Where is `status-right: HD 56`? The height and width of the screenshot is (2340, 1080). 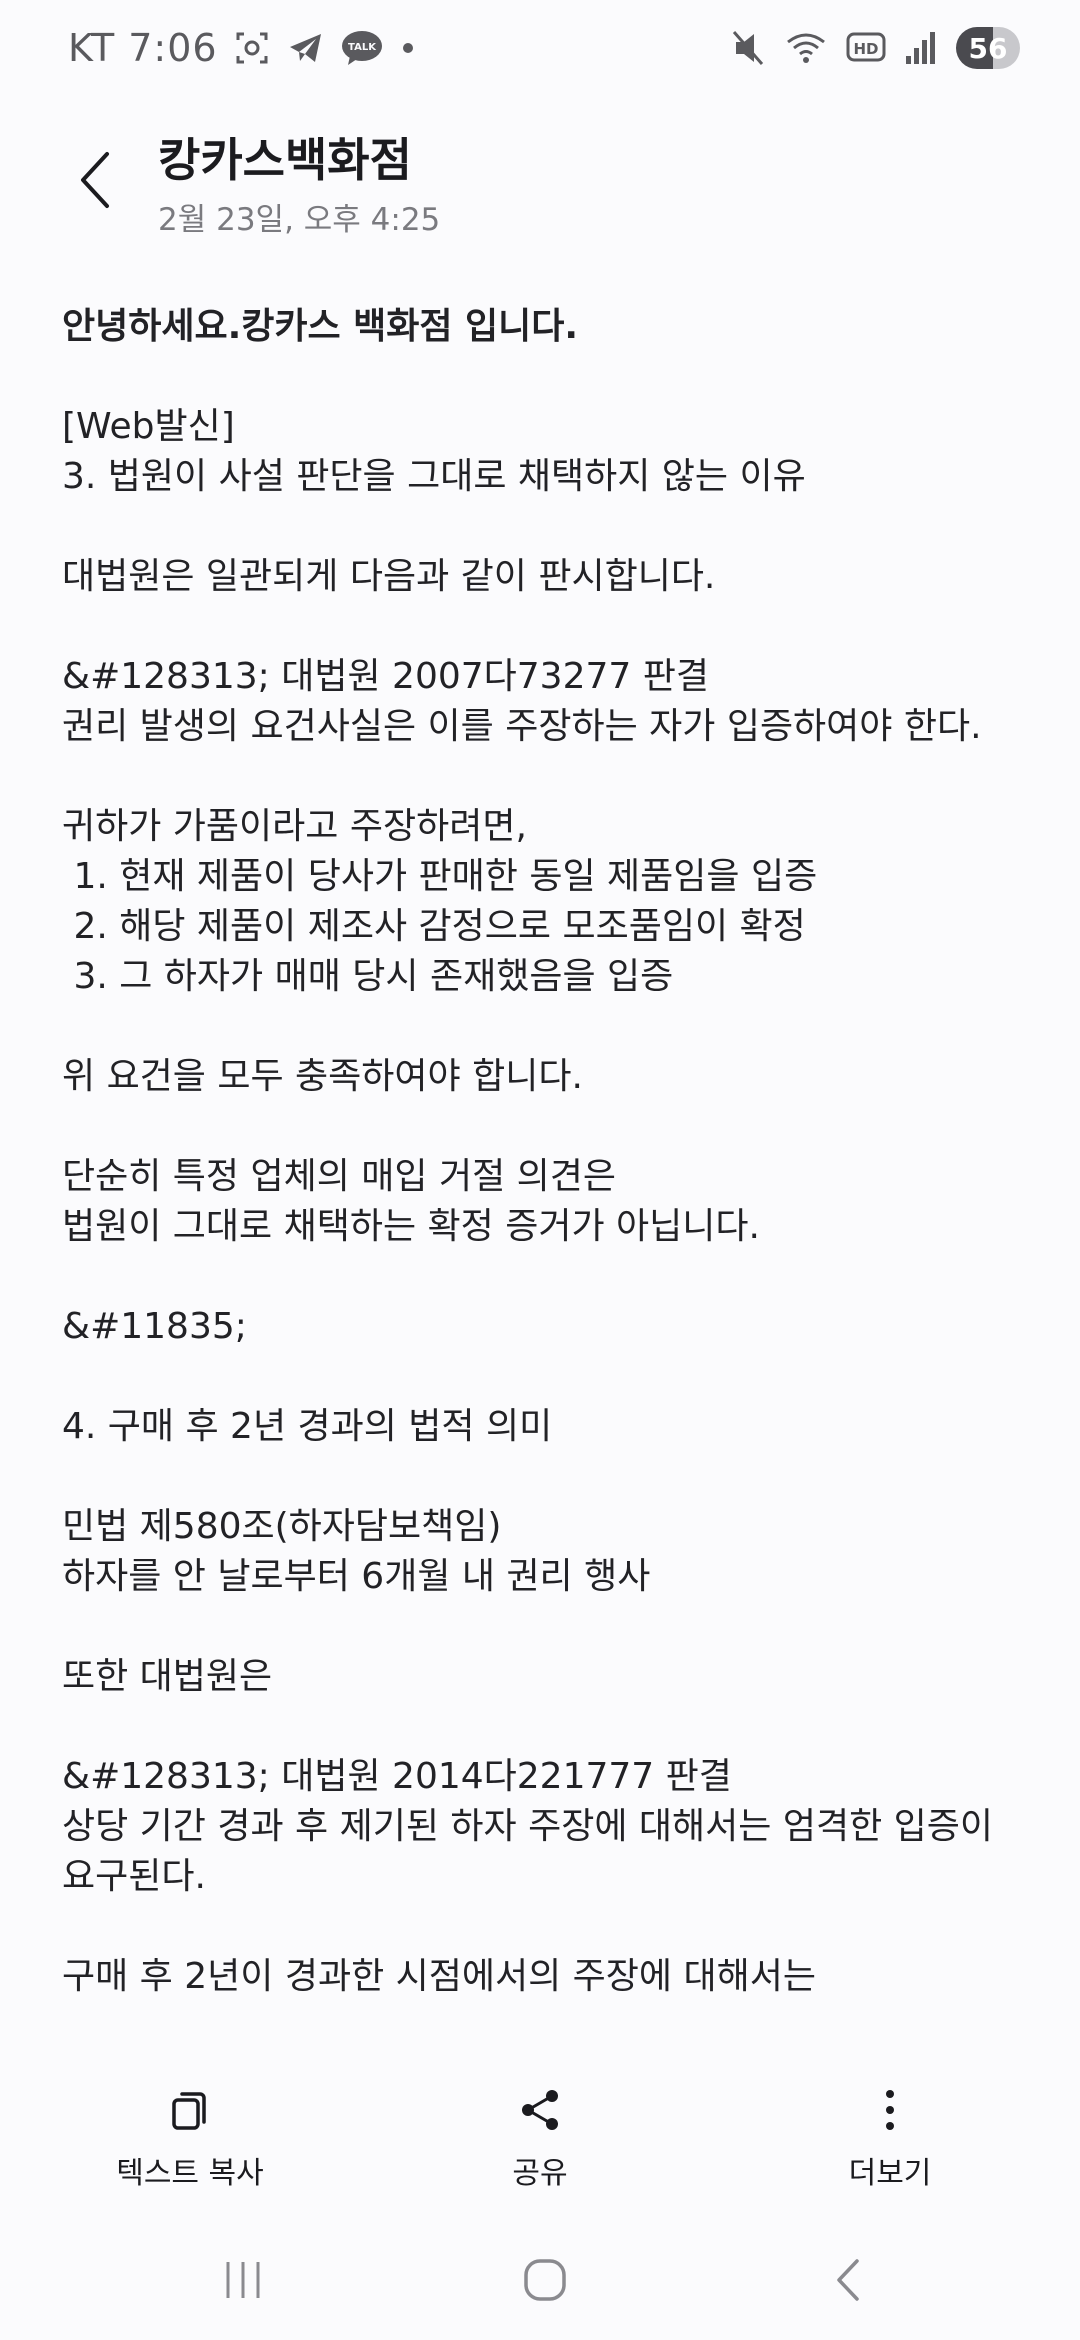
status-right: HD 56 is located at coordinates (875, 48).